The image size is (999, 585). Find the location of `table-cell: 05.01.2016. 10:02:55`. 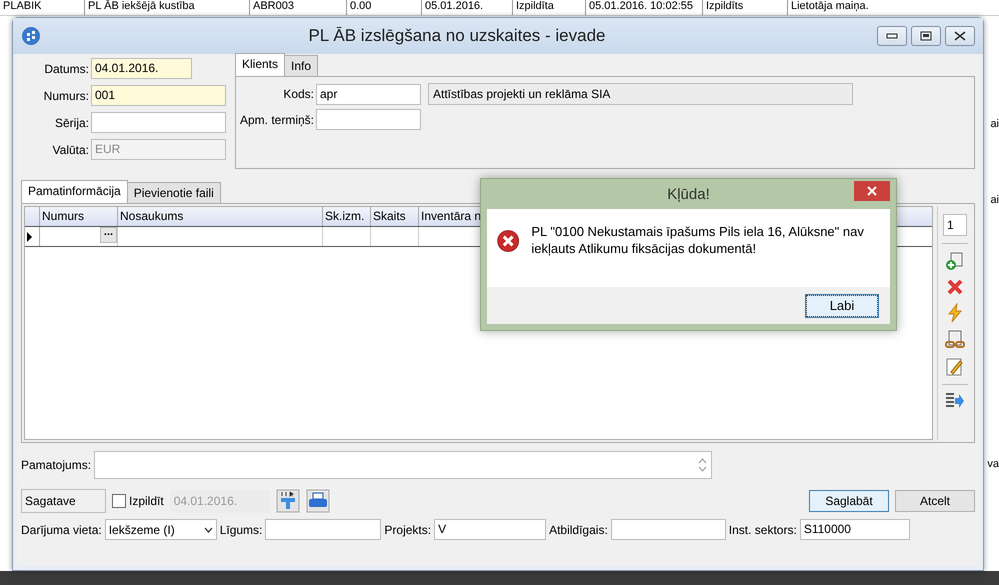

table-cell: 05.01.2016. 10:02:55 is located at coordinates (644, 7).